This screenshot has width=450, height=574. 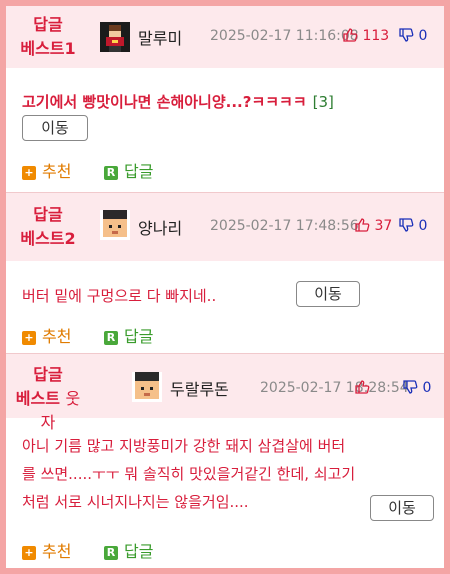 I want to click on rank-label: 답글 베스트 웃자, so click(x=48, y=398).